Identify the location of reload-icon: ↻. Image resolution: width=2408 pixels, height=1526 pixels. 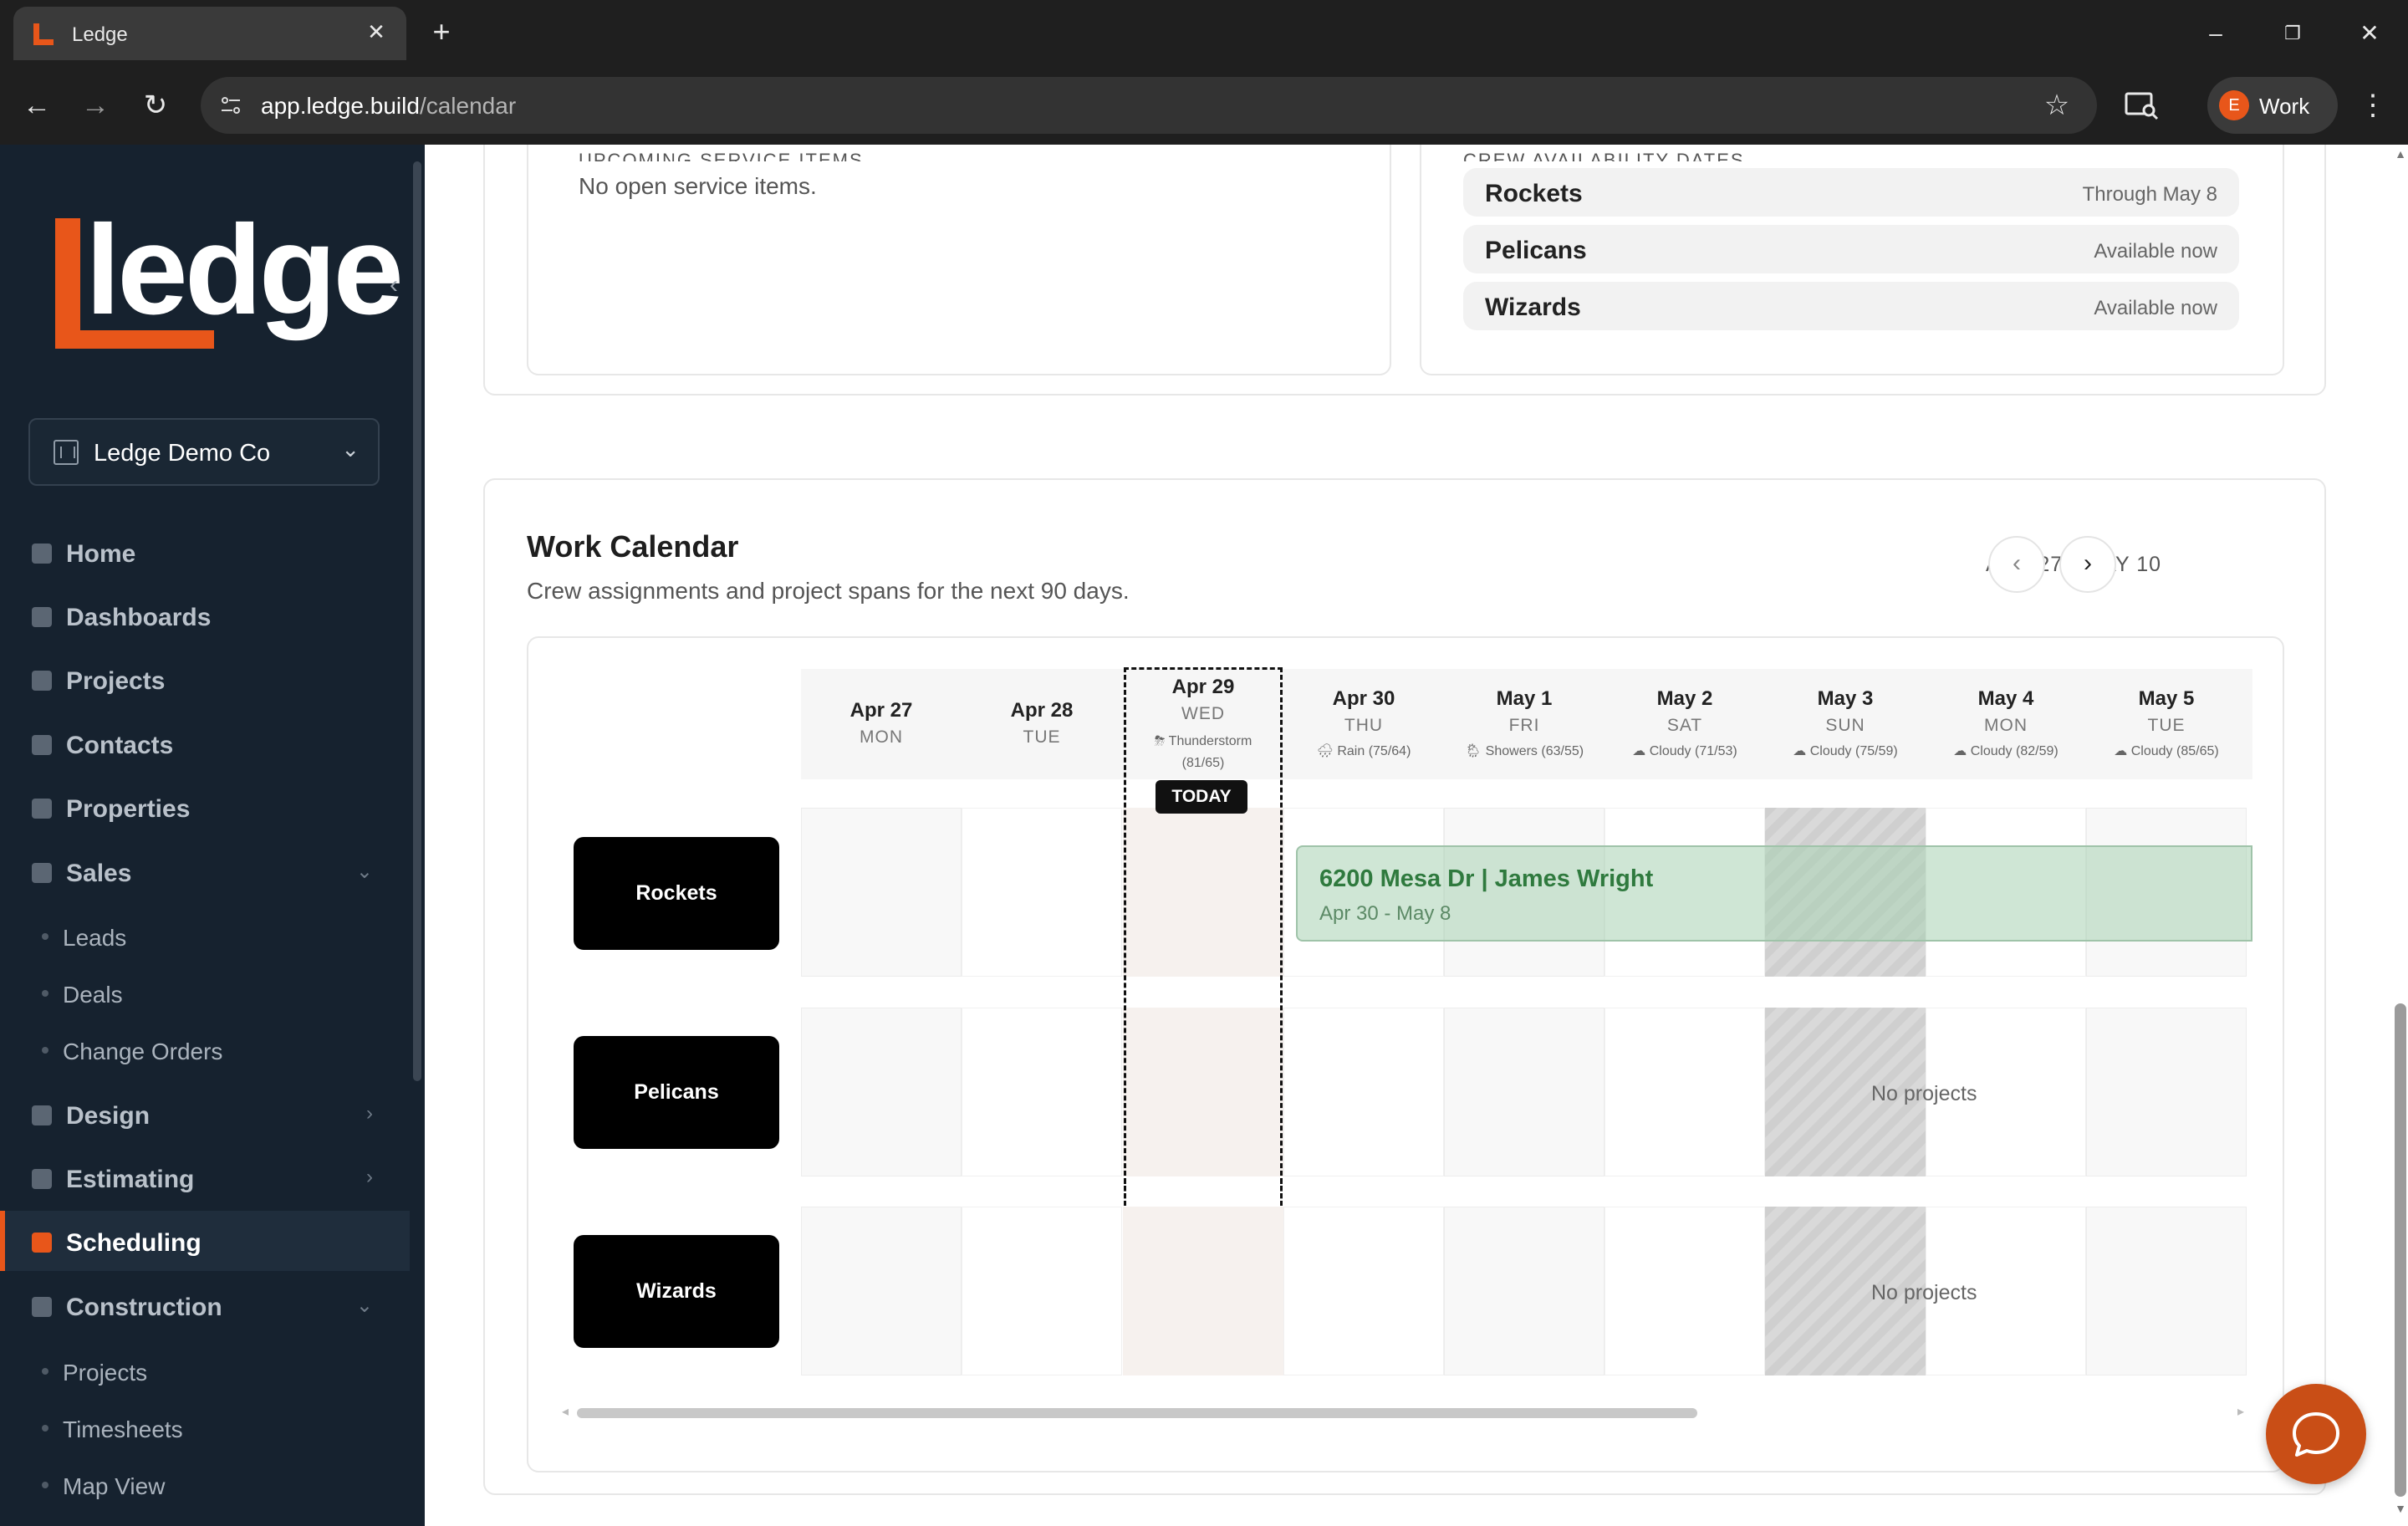
(155, 105).